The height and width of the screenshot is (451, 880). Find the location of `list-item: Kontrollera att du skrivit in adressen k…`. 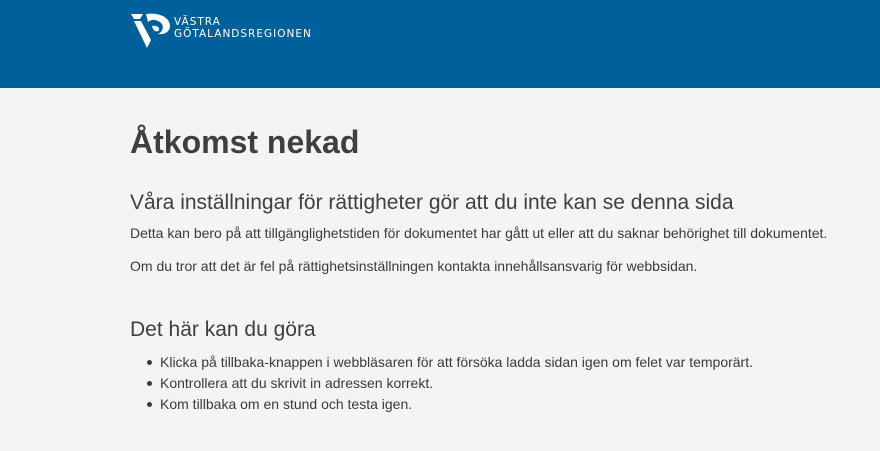

list-item: Kontrollera att du skrivit in adressen k… is located at coordinates (498, 383).